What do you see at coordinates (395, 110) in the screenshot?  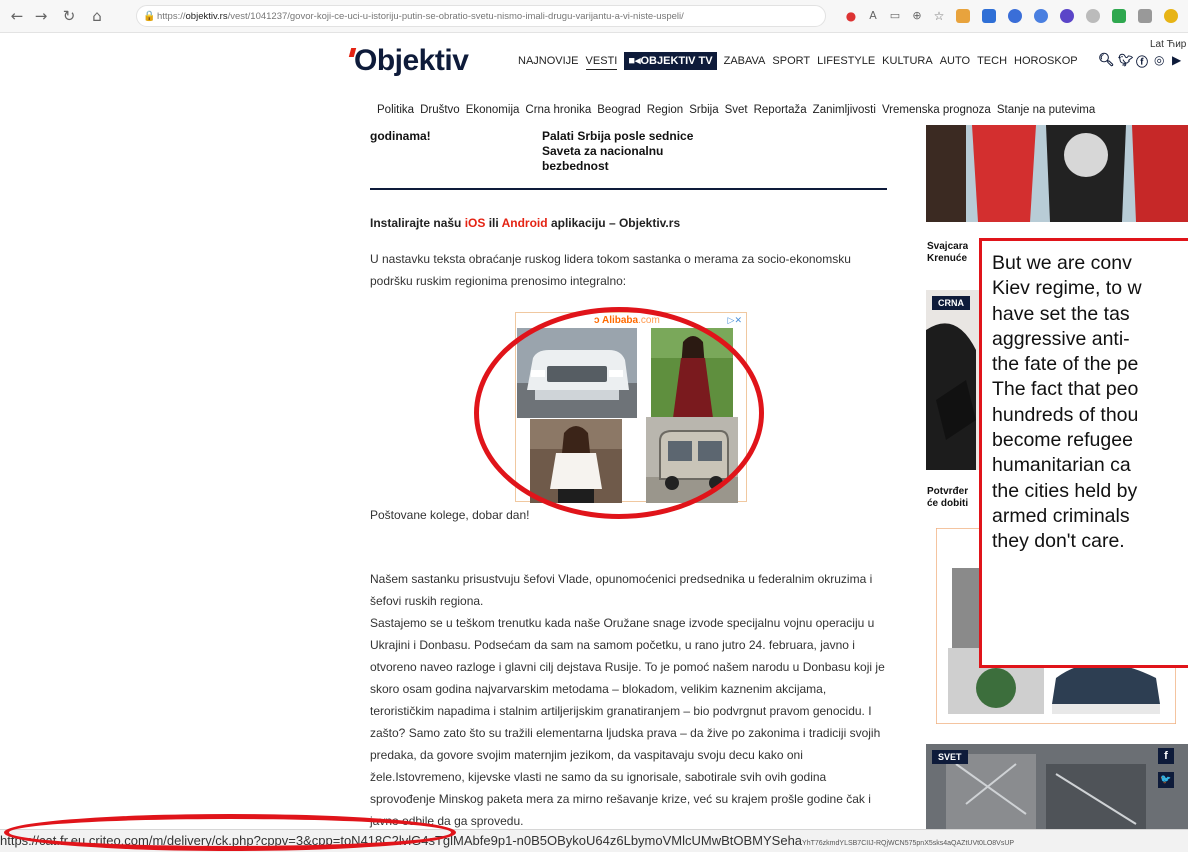 I see `cat-politika: Politika` at bounding box center [395, 110].